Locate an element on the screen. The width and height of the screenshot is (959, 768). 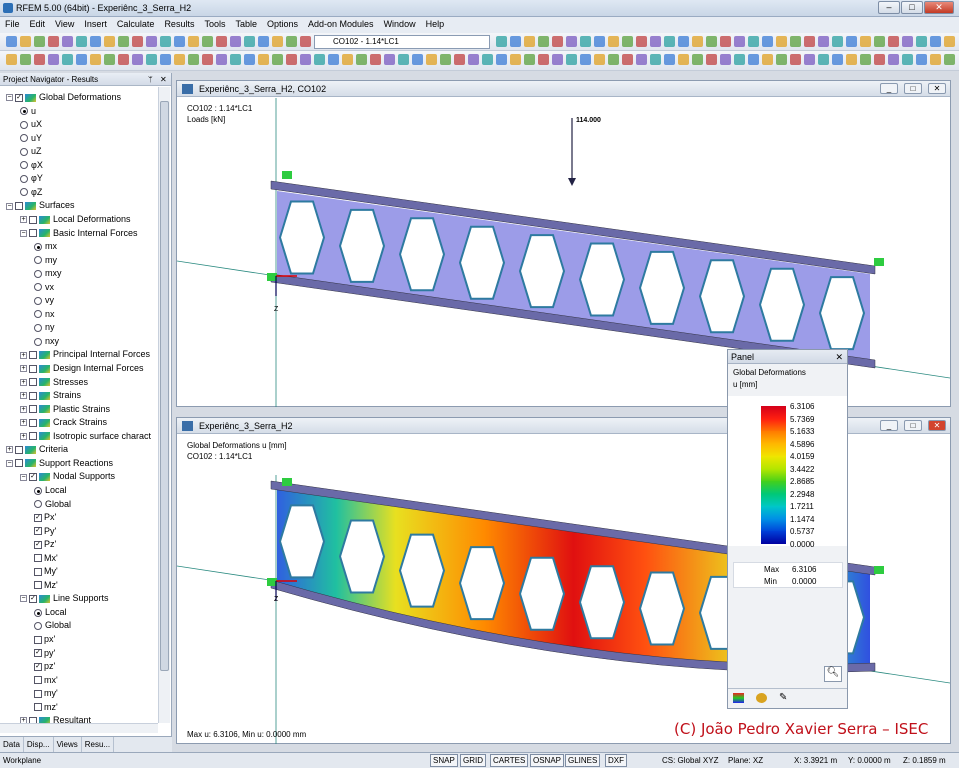
view-close-button: ✕ is located at coordinates (937, 425).